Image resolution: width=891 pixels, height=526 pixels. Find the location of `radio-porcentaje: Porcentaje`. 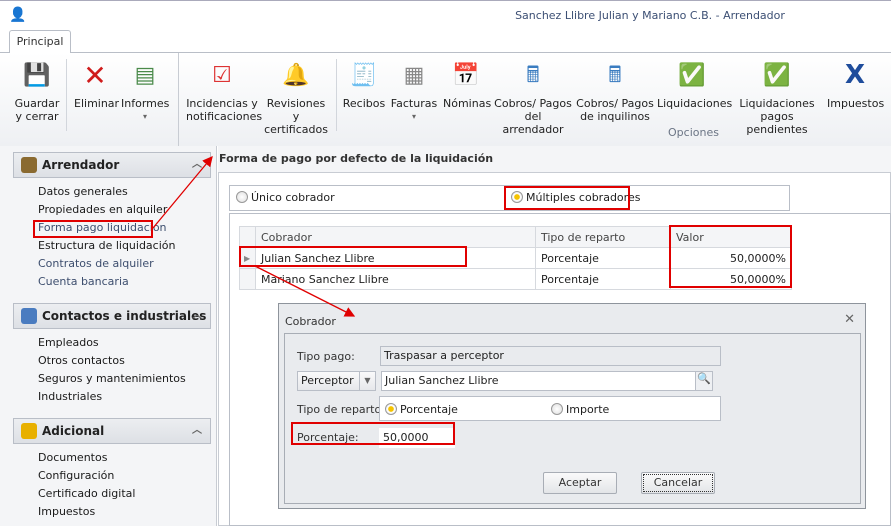

radio-porcentaje: Porcentaje is located at coordinates (421, 410).